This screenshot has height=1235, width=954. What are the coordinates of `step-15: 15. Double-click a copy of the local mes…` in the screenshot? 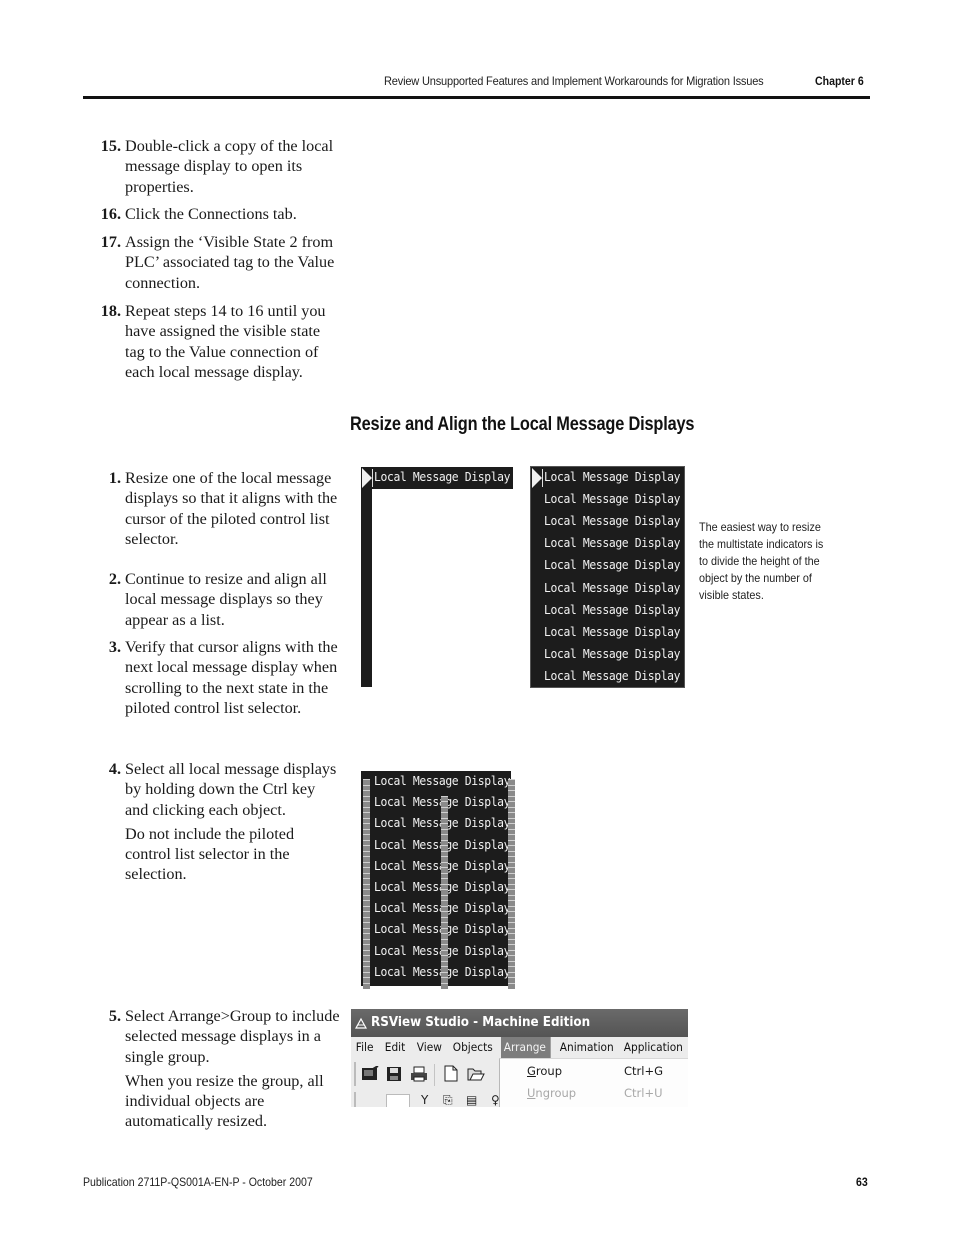 It's located at (220, 166).